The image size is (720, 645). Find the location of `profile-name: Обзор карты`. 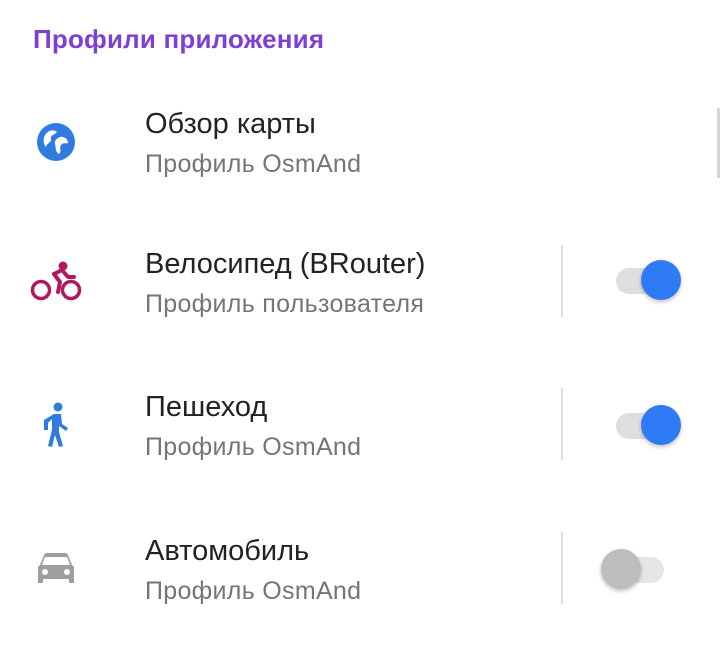

profile-name: Обзор карты is located at coordinates (230, 124).